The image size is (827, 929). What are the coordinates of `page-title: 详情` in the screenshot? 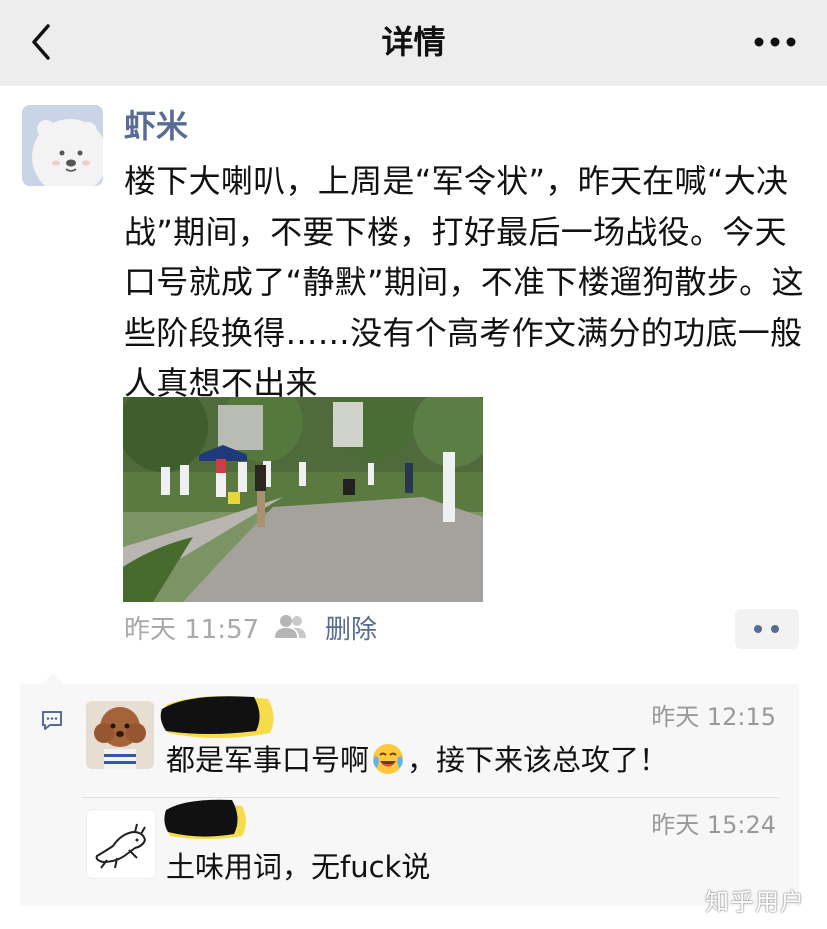 It's located at (413, 42).